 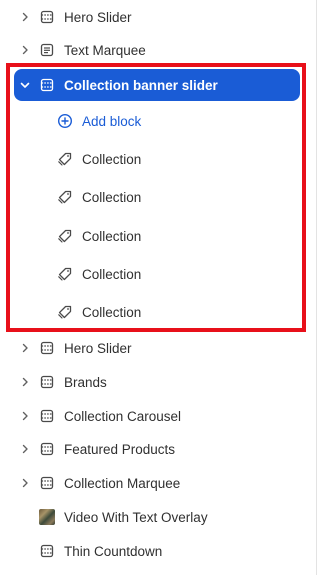 I want to click on add-block-label: Add block, so click(x=112, y=121).